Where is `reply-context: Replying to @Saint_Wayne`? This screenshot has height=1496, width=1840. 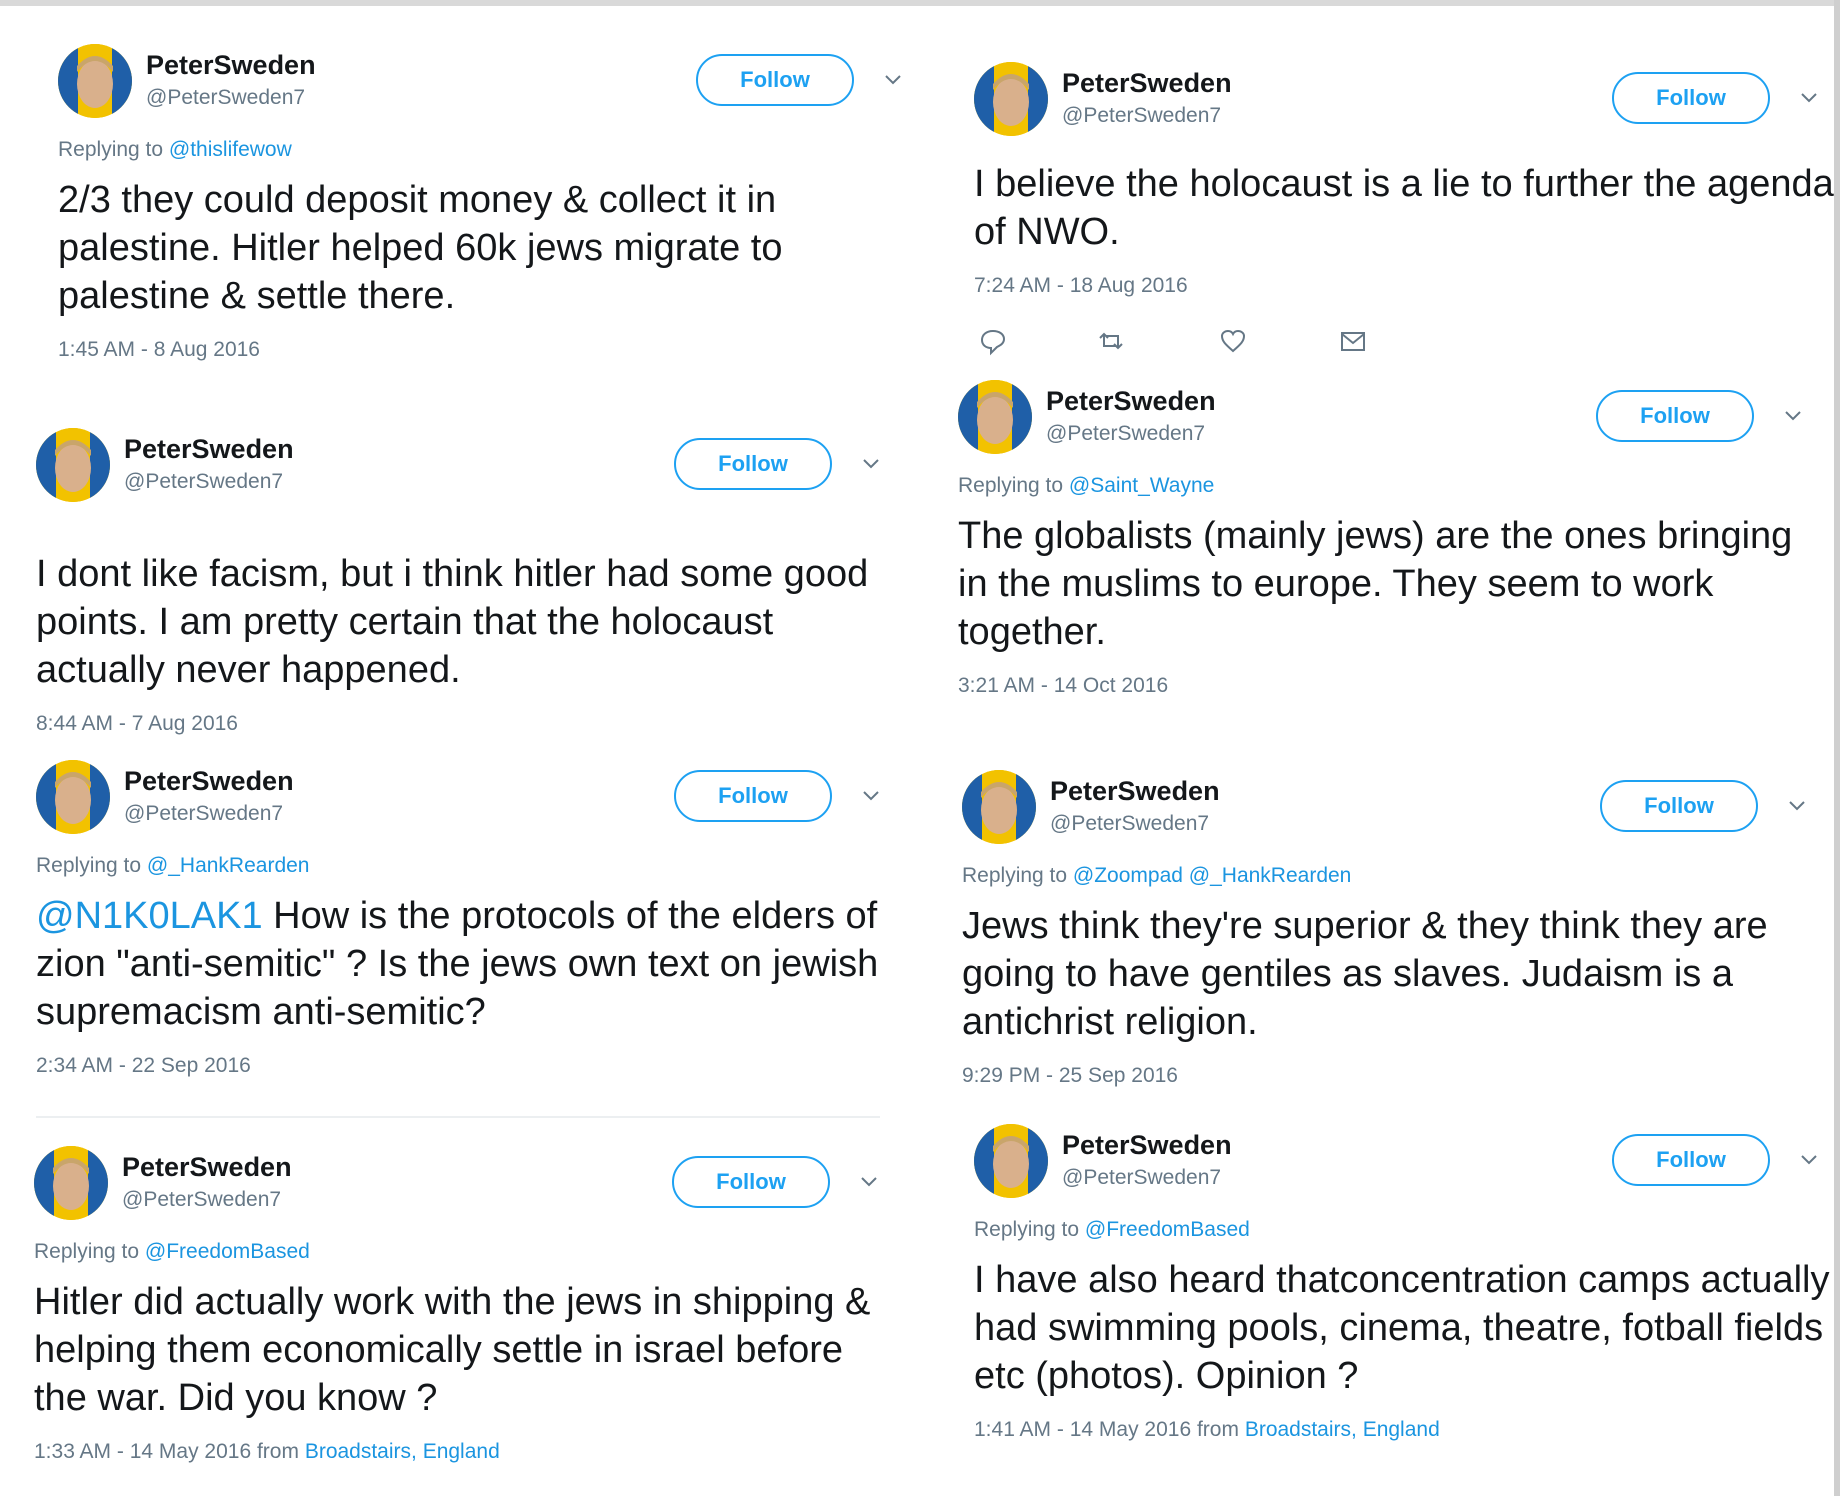
reply-context: Replying to @Saint_Wayne is located at coordinates (1388, 486).